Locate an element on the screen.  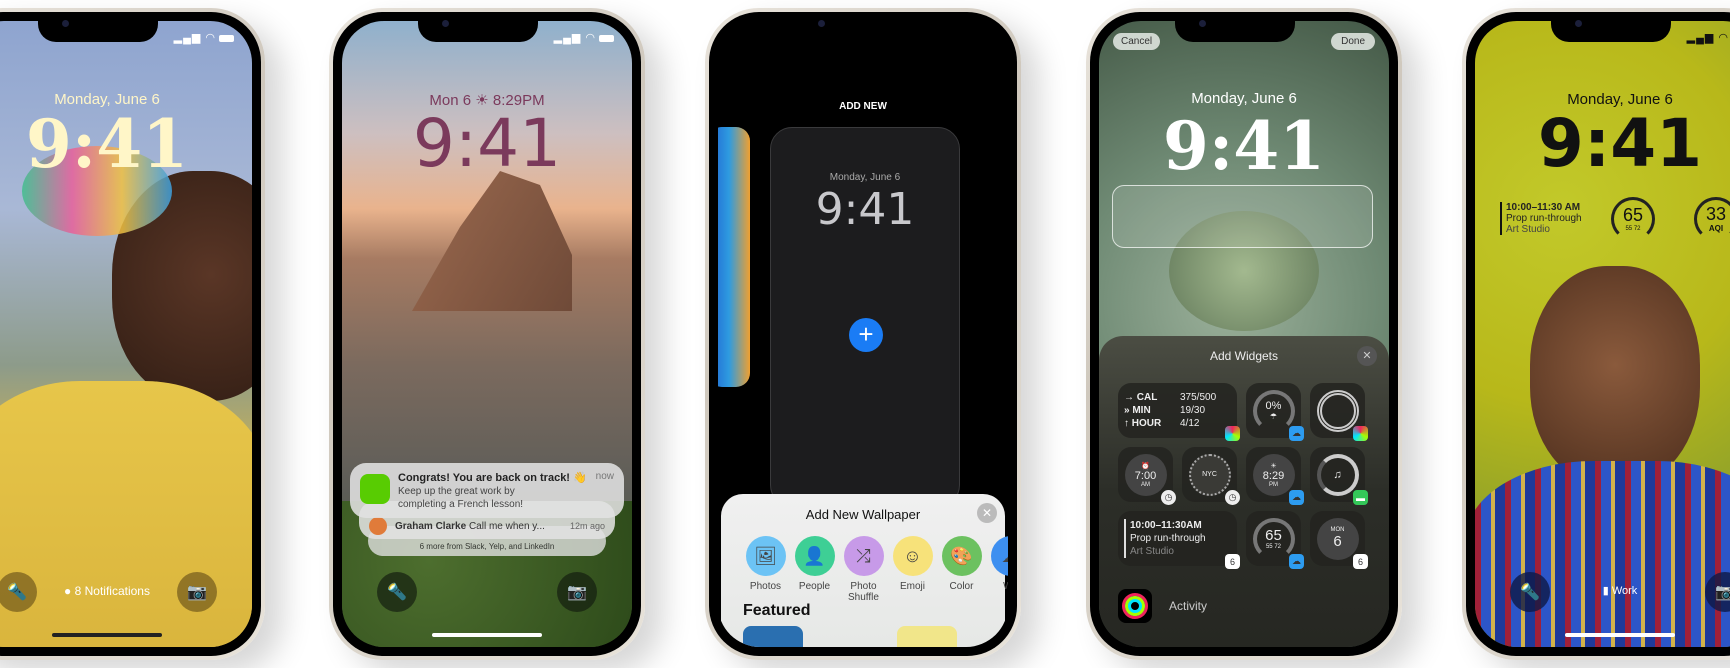
wallpaper-option-photo-shuffle: ⤮ Photo Shuffle is located at coordinates (863, 569).